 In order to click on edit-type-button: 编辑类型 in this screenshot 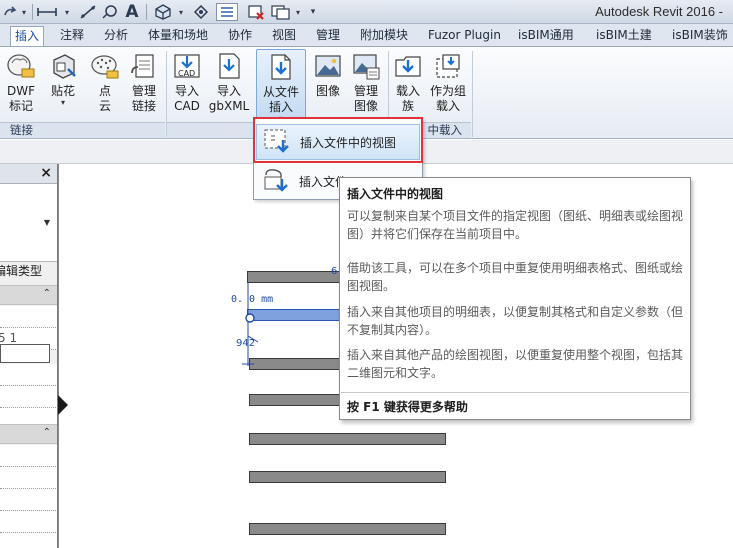, I will do `click(21, 270)`.